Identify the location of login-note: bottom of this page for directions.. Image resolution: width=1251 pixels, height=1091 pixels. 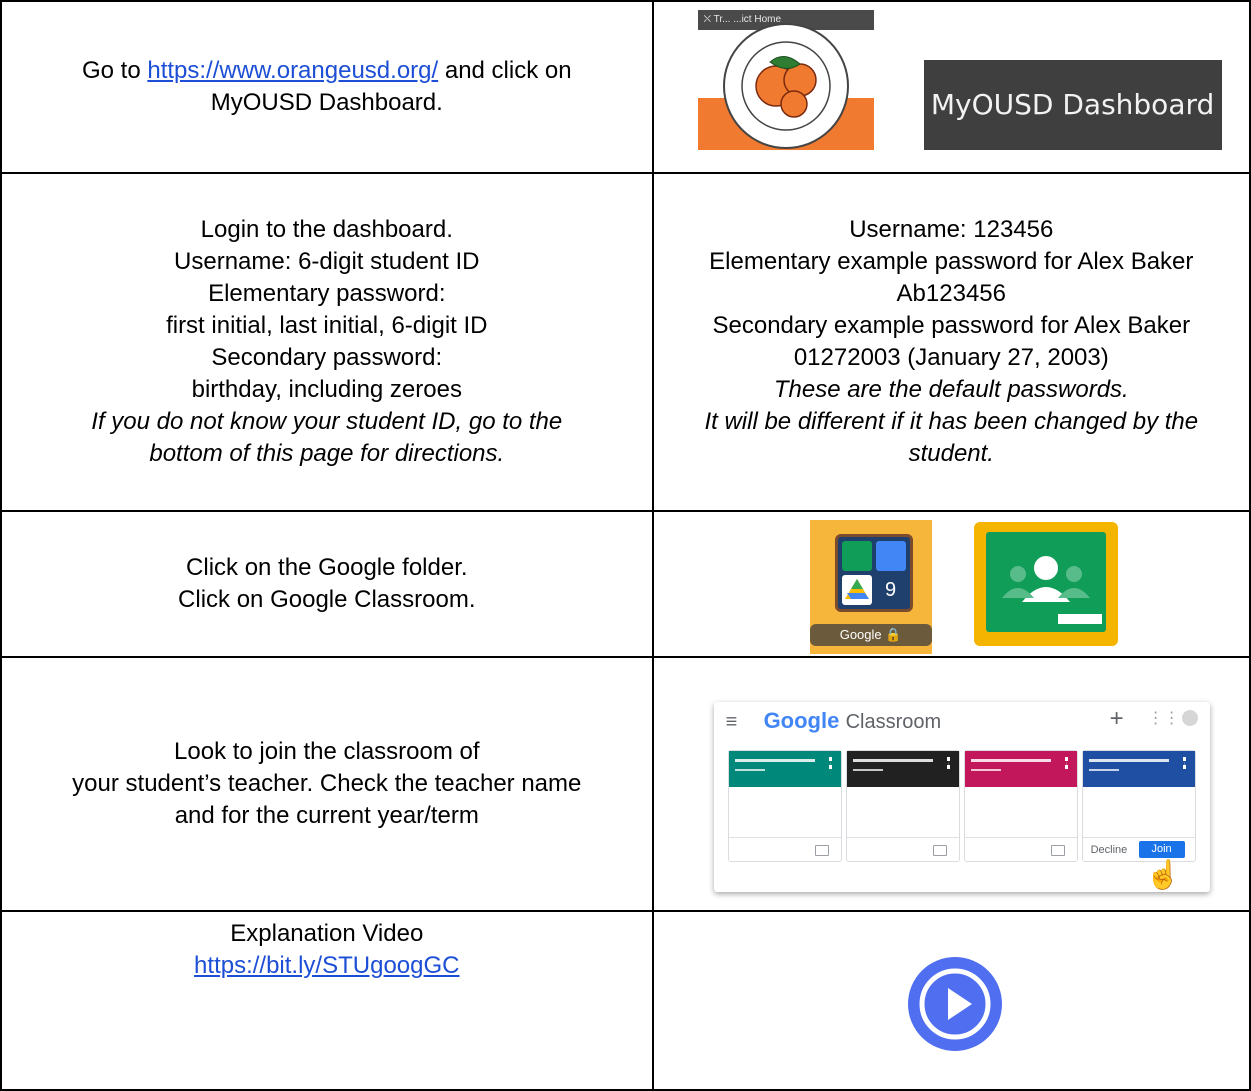
(327, 453).